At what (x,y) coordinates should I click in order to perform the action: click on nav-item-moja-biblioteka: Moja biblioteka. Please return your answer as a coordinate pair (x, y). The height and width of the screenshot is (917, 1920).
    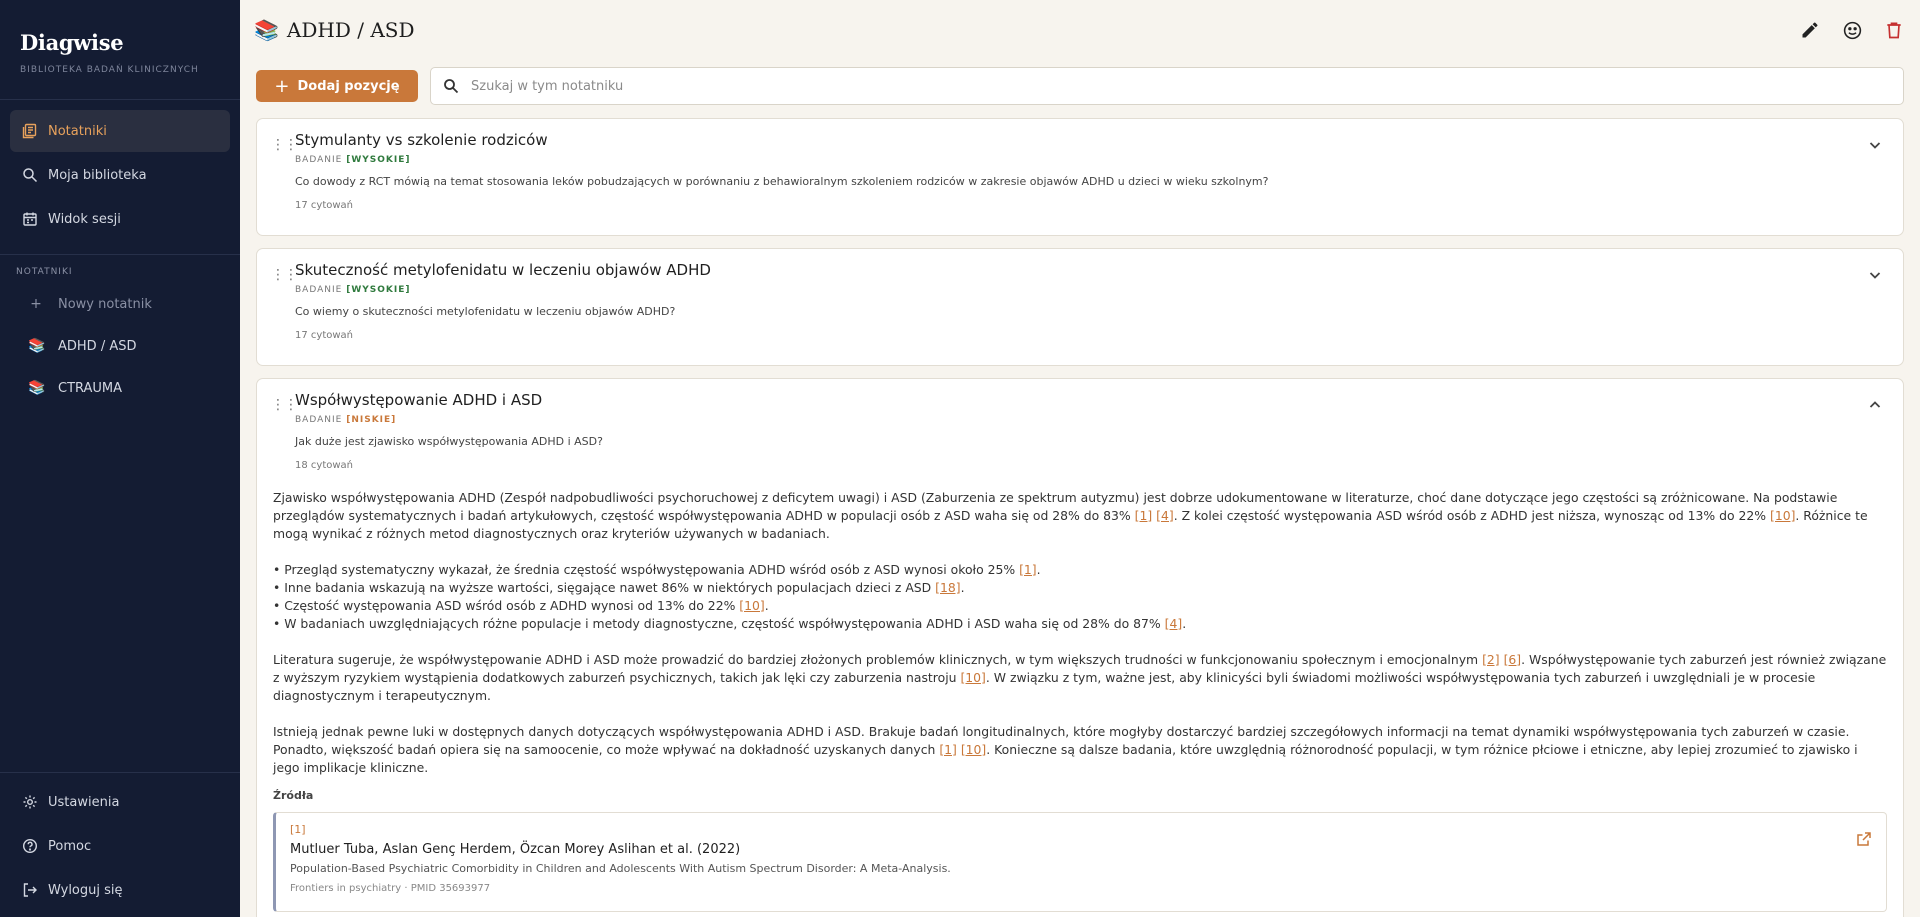
    Looking at the image, I should click on (120, 175).